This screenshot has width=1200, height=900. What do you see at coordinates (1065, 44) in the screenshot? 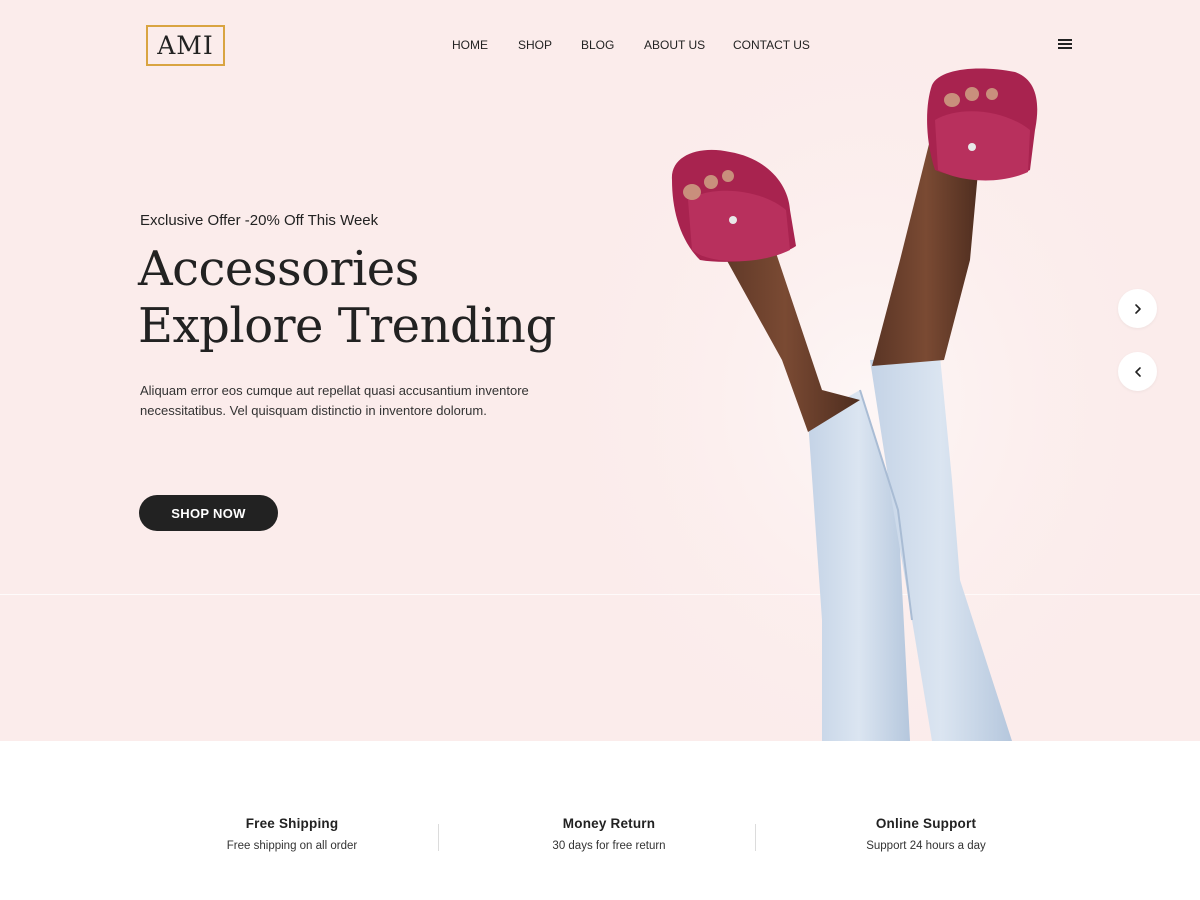
I see `hamburger-menu-icon` at bounding box center [1065, 44].